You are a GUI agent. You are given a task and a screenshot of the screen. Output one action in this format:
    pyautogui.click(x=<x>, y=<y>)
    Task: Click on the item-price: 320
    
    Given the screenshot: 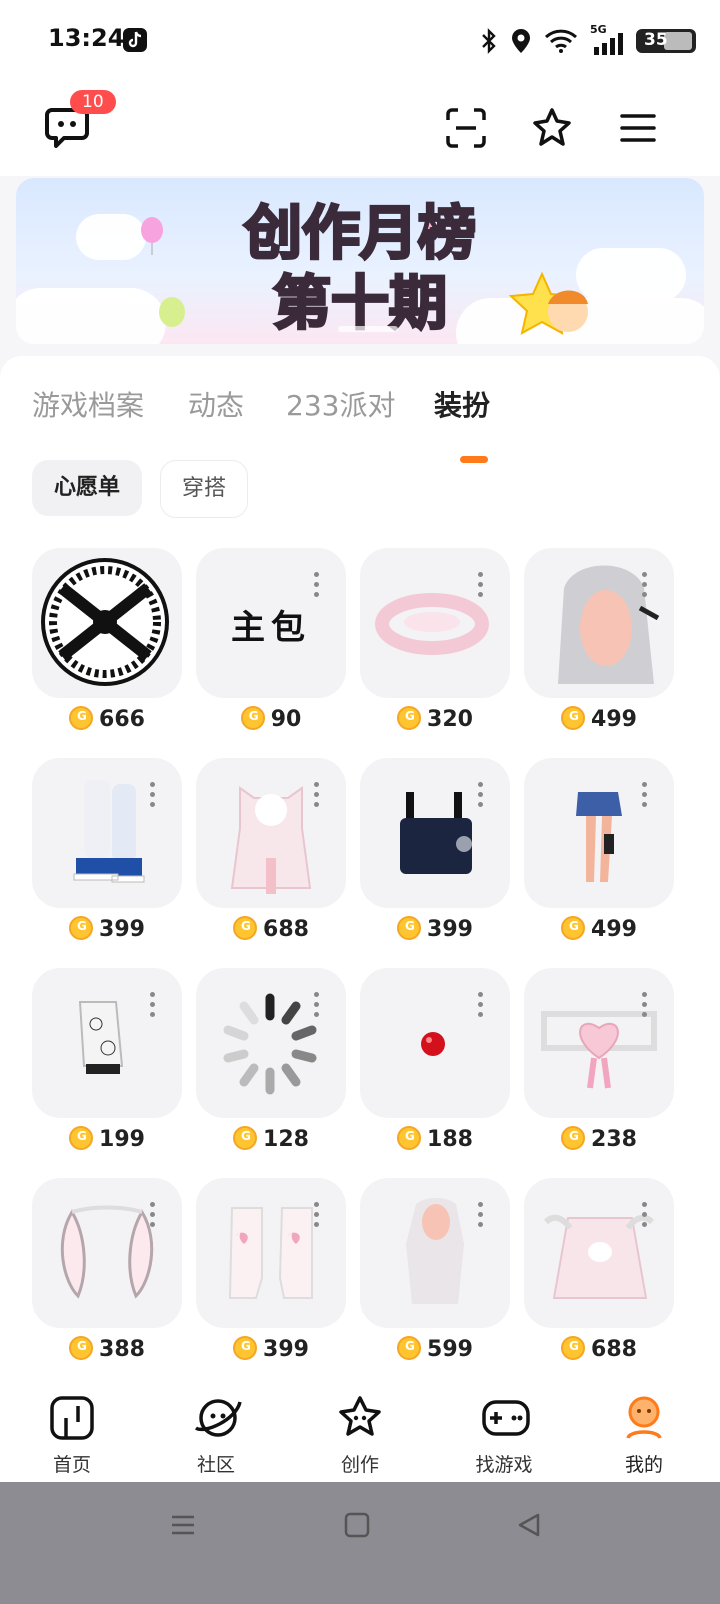 What is the action you would take?
    pyautogui.click(x=435, y=719)
    